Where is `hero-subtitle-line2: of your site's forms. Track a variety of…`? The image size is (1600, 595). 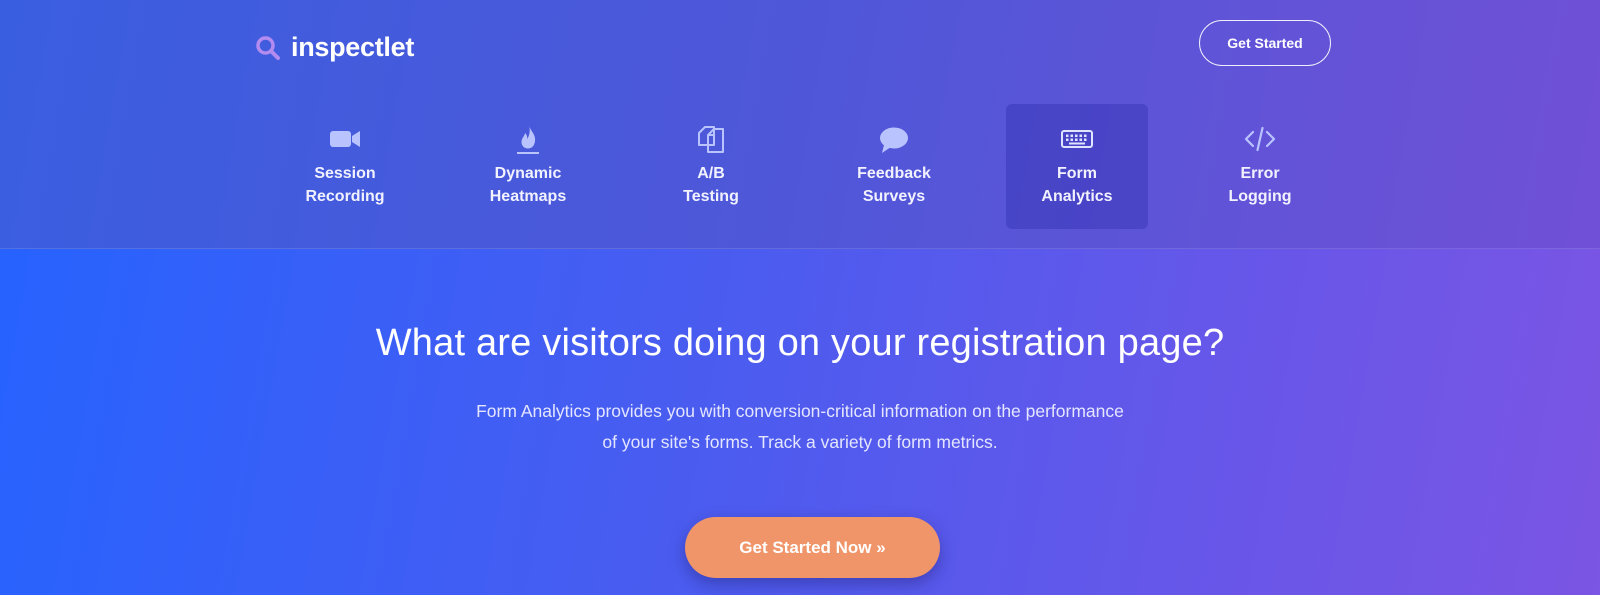 hero-subtitle-line2: of your site's forms. Track a variety of… is located at coordinates (800, 442).